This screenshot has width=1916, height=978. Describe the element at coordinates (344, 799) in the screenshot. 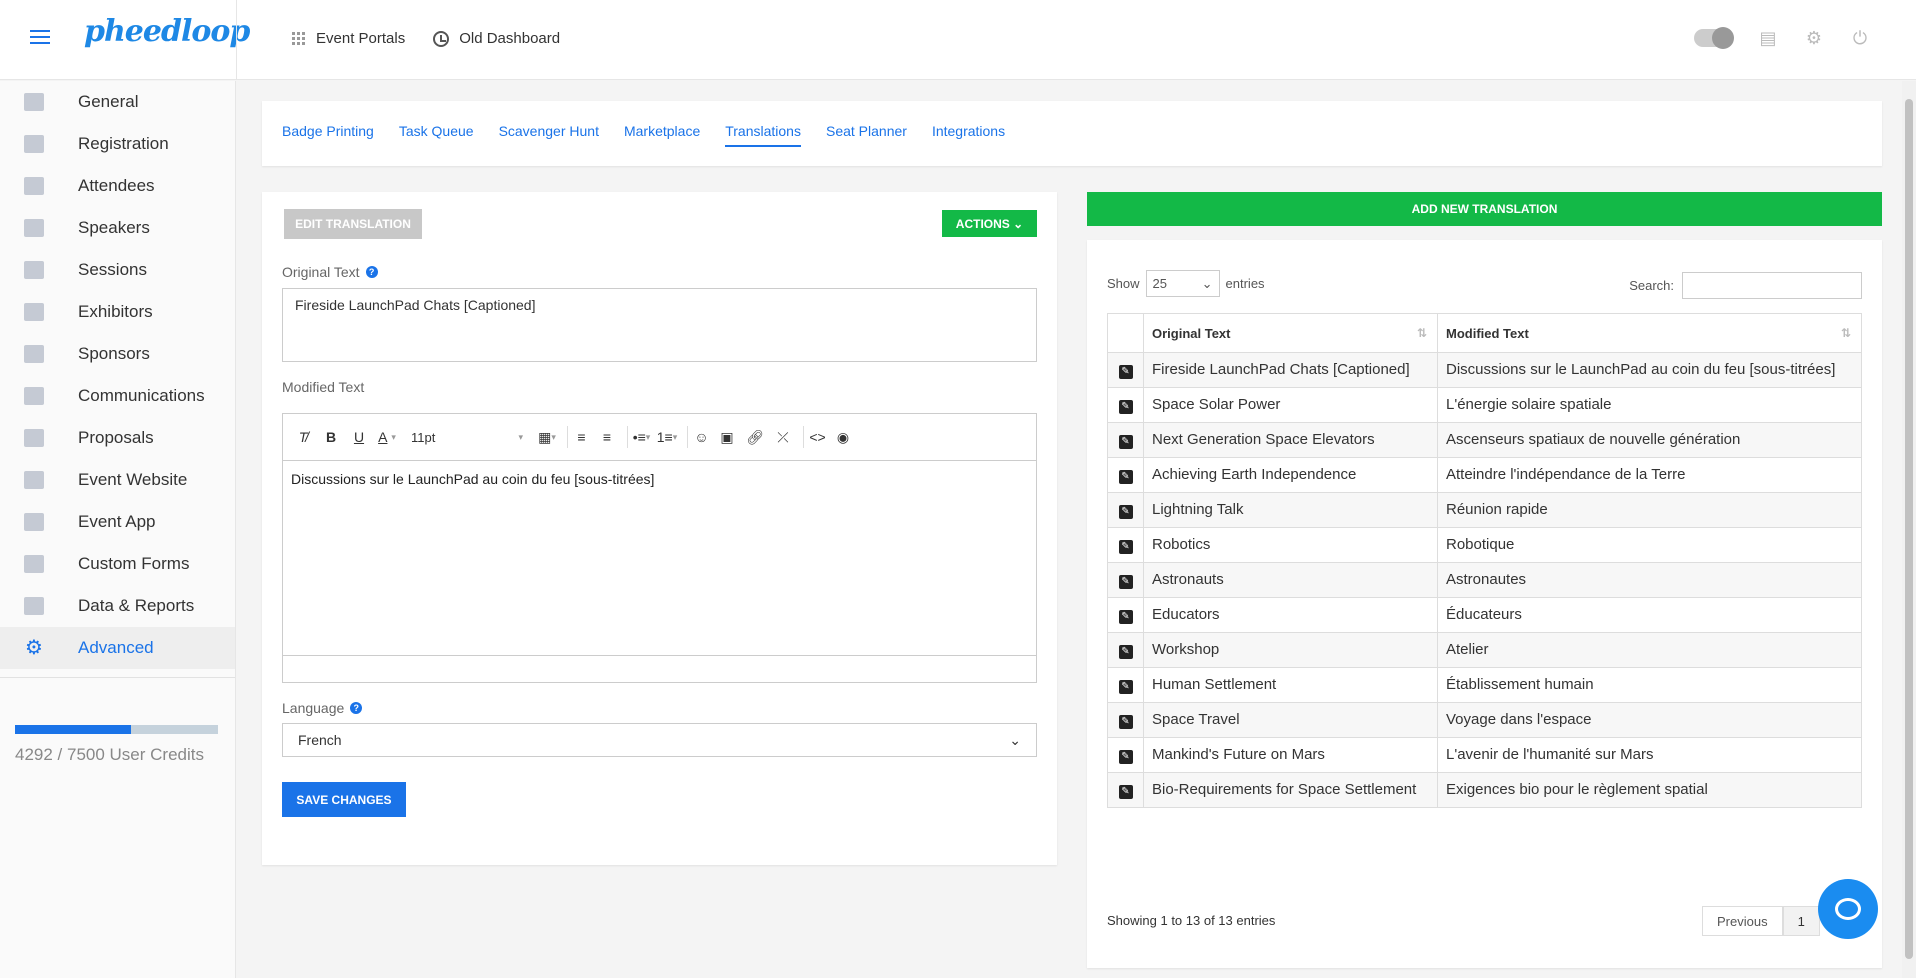

I see `save-changes-button: SAVE CHANGES` at that location.